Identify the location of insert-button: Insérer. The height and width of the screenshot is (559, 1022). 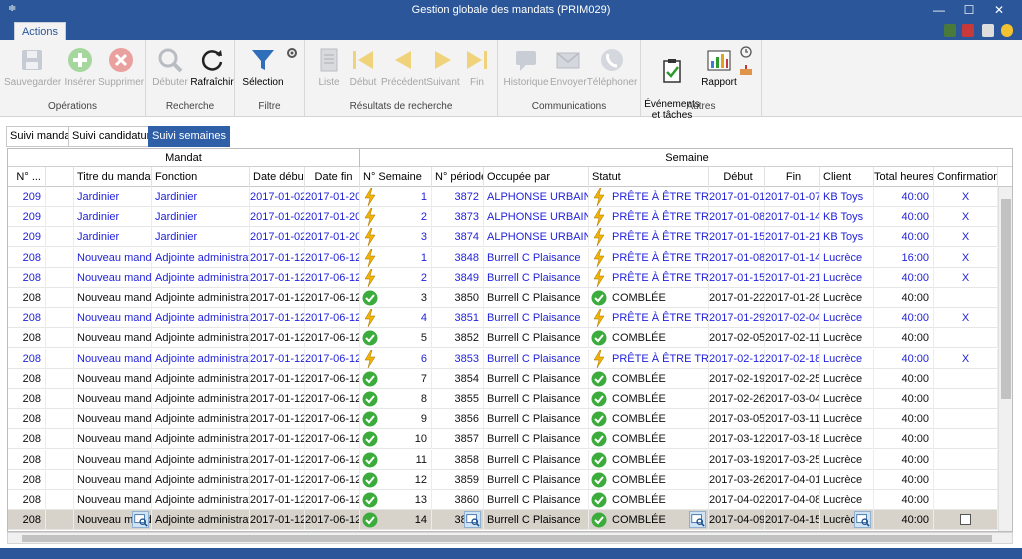
(80, 66).